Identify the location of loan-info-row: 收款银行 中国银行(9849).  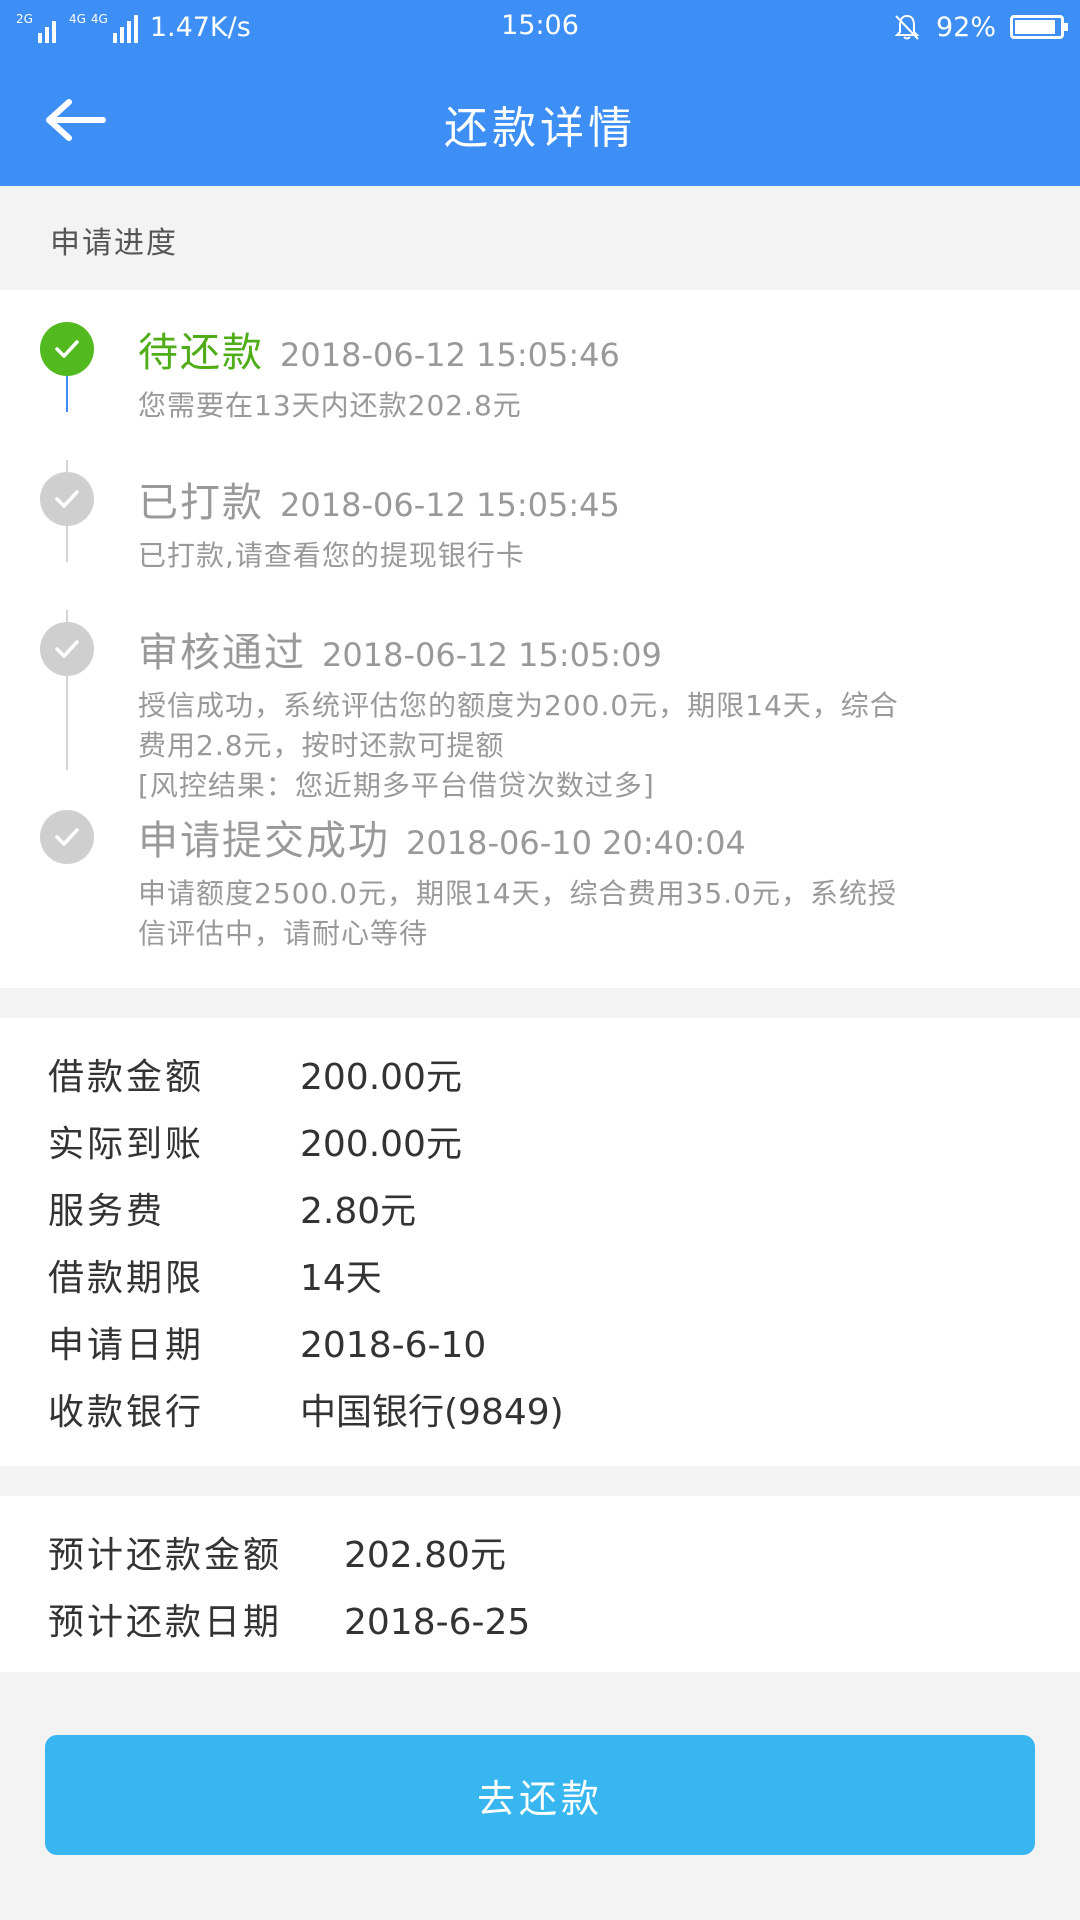
(306, 1409).